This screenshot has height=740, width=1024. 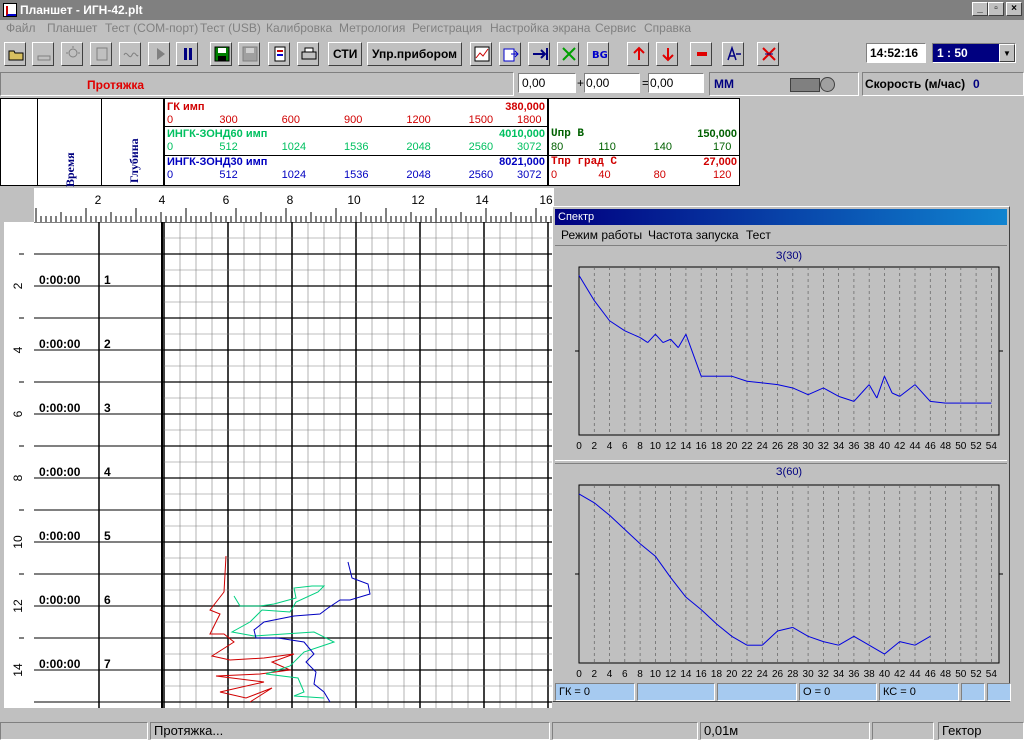 What do you see at coordinates (107, 344) in the screenshot?
I see `row-number: 2` at bounding box center [107, 344].